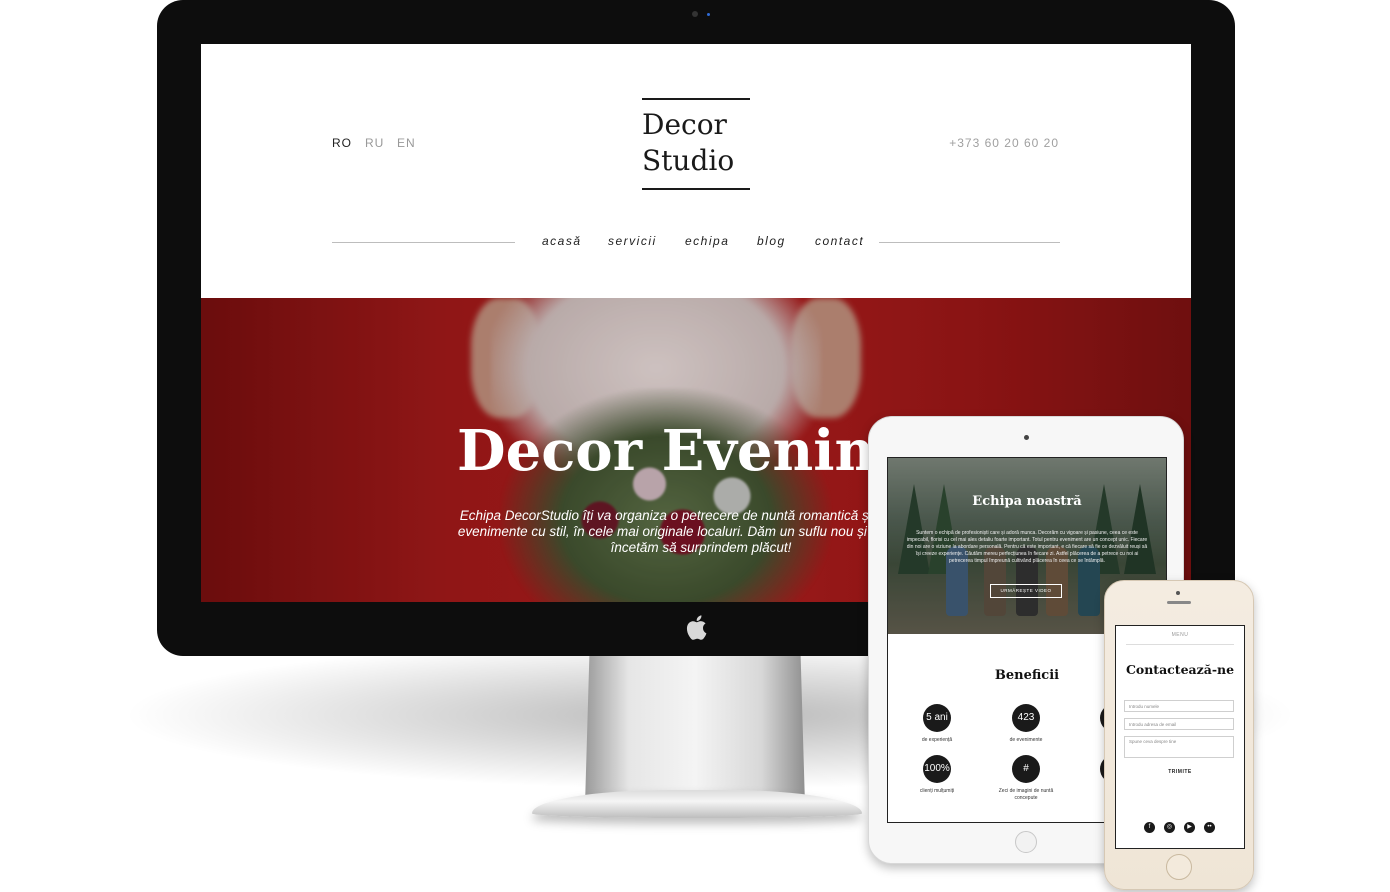 The width and height of the screenshot is (1390, 892). What do you see at coordinates (771, 241) in the screenshot?
I see `nav-blog: blog` at bounding box center [771, 241].